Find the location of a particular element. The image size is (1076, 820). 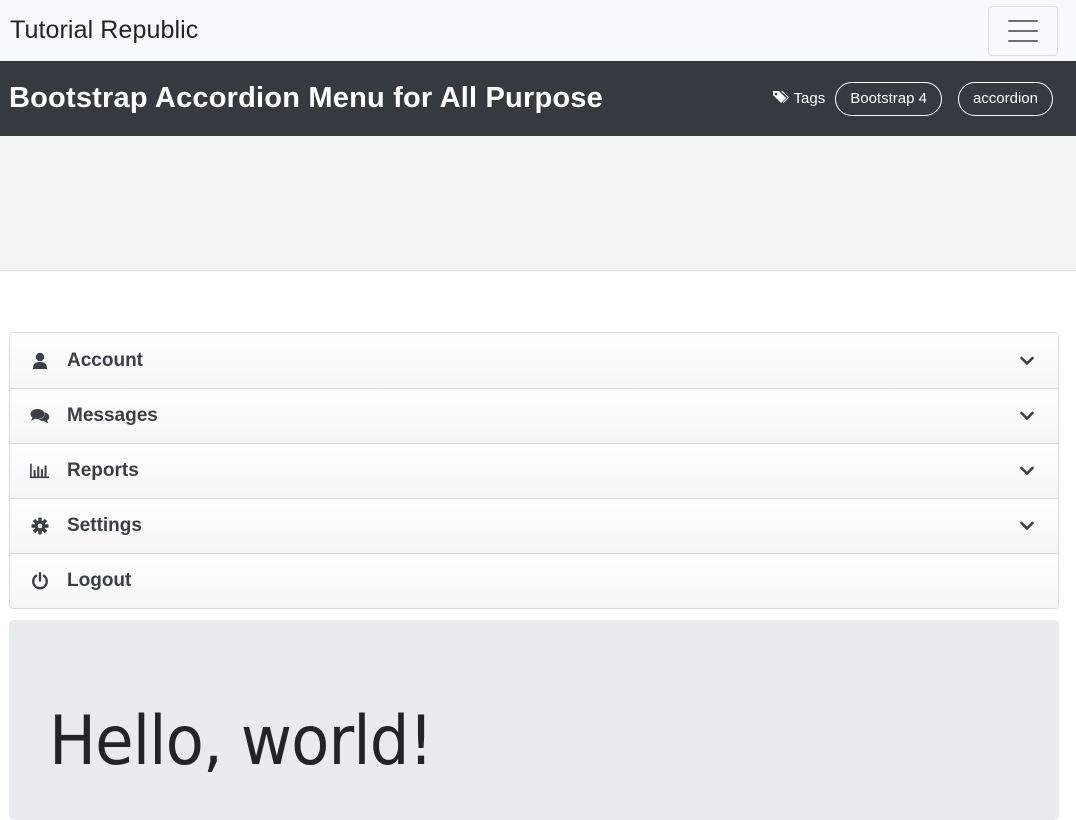

accordion-label: Settings is located at coordinates (104, 525).